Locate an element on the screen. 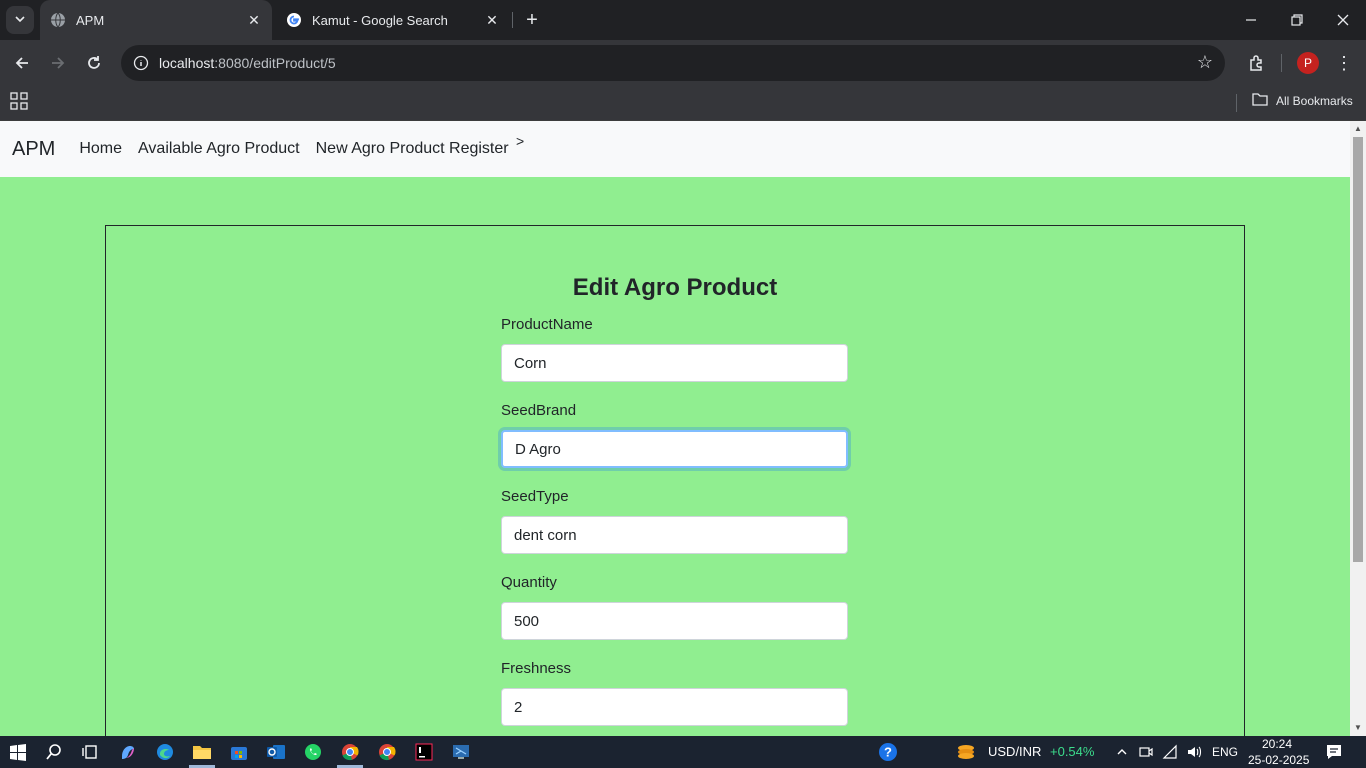 The width and height of the screenshot is (1366, 768). windows-start-icon is located at coordinates (18, 752).